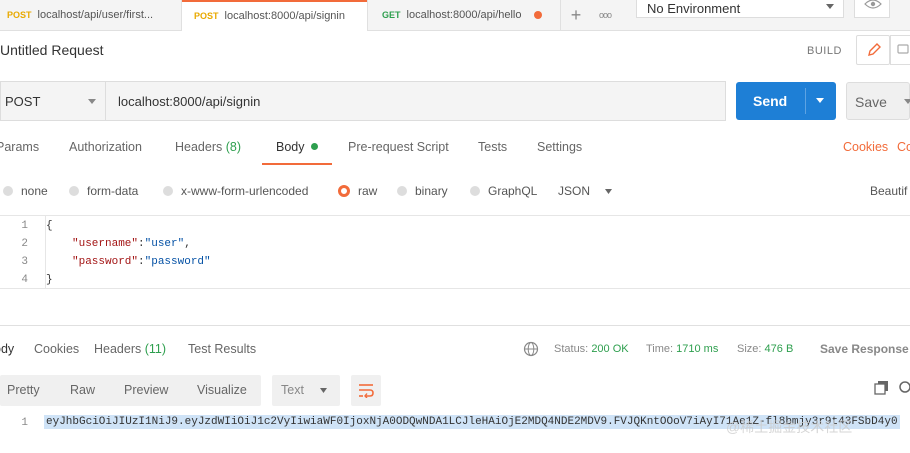  What do you see at coordinates (749, 349) in the screenshot?
I see `size-label: Size:` at bounding box center [749, 349].